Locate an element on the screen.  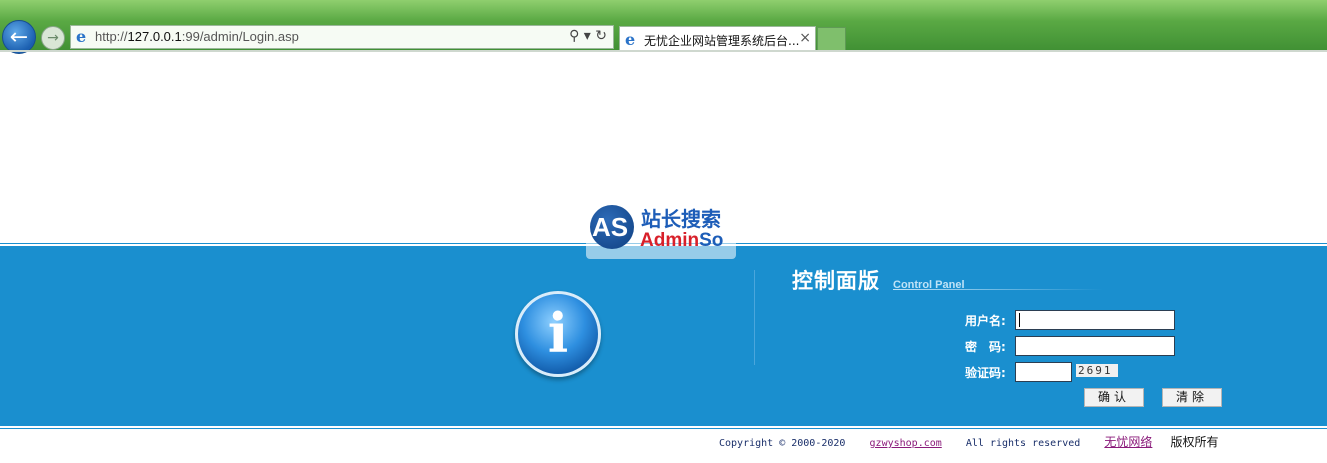
clear-button: 清除 is located at coordinates (1192, 397).